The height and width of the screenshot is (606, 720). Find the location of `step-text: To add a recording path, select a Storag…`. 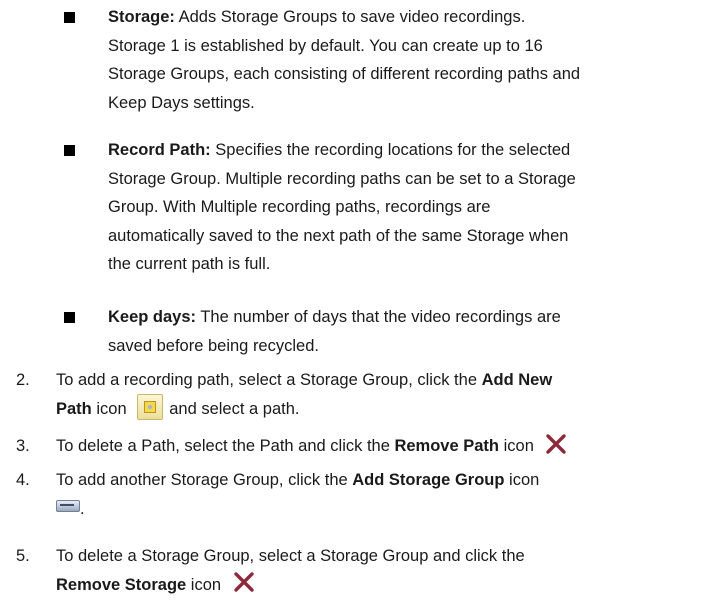

step-text: To add a recording path, select a Storag… is located at coordinates (386, 394).